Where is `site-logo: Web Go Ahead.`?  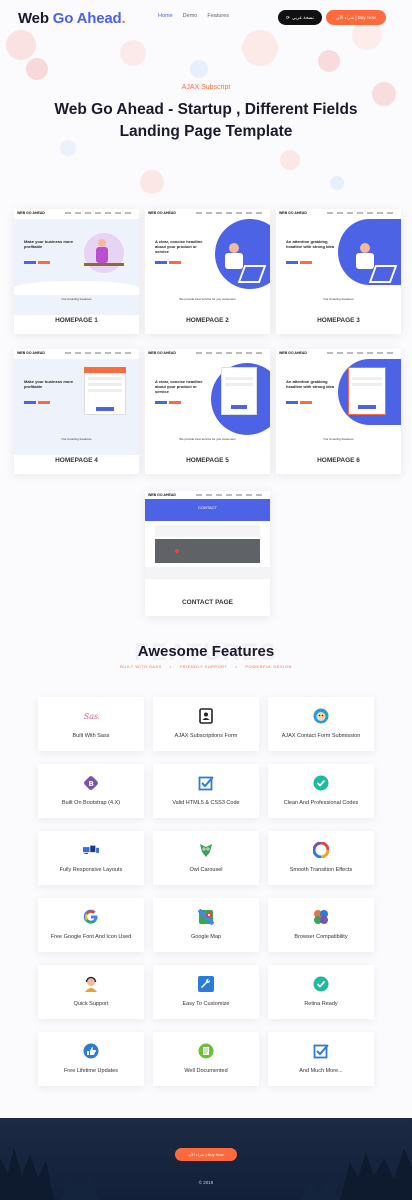
site-logo: Web Go Ahead. is located at coordinates (72, 18).